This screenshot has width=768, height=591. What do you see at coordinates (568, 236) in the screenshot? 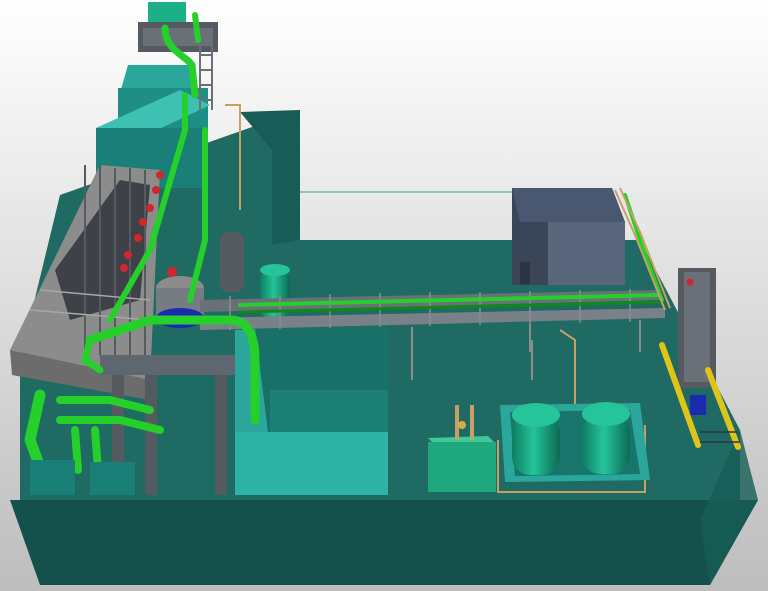
I see `storage-block` at bounding box center [568, 236].